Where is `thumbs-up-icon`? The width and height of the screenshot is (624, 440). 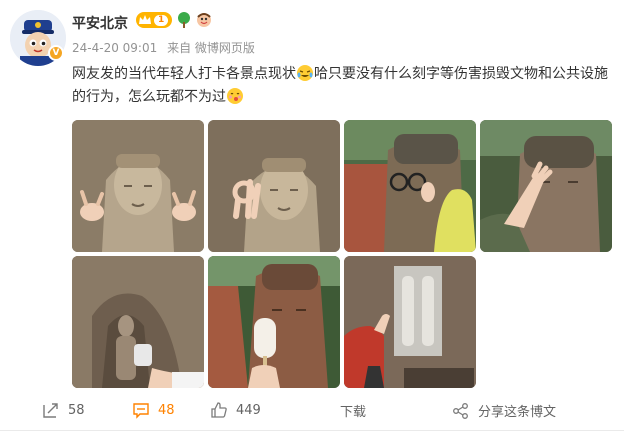 thumbs-up-icon is located at coordinates (219, 410).